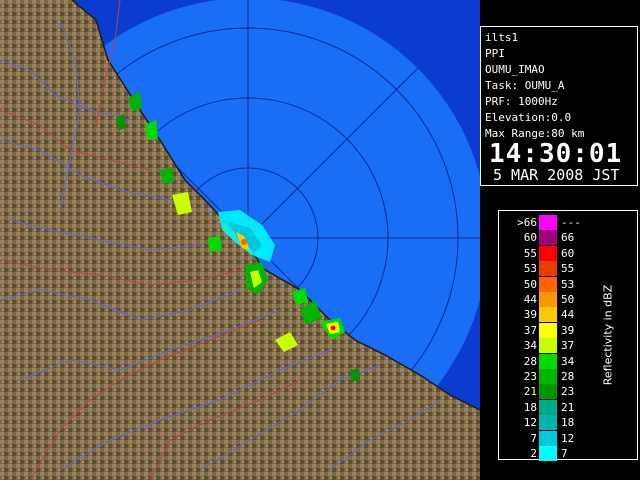 This screenshot has width=640, height=480. What do you see at coordinates (521, 101) in the screenshot?
I see `prf-value: PRF: 1000Hz` at bounding box center [521, 101].